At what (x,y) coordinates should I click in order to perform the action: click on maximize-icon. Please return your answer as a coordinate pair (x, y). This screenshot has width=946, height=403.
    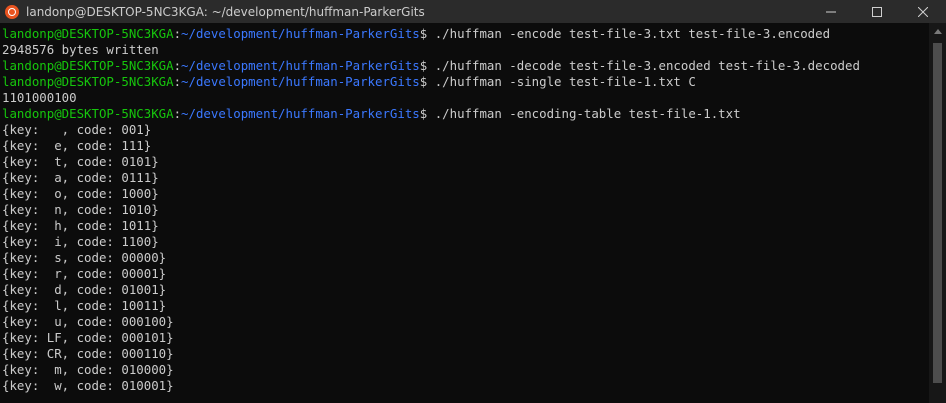
    Looking at the image, I should click on (877, 11).